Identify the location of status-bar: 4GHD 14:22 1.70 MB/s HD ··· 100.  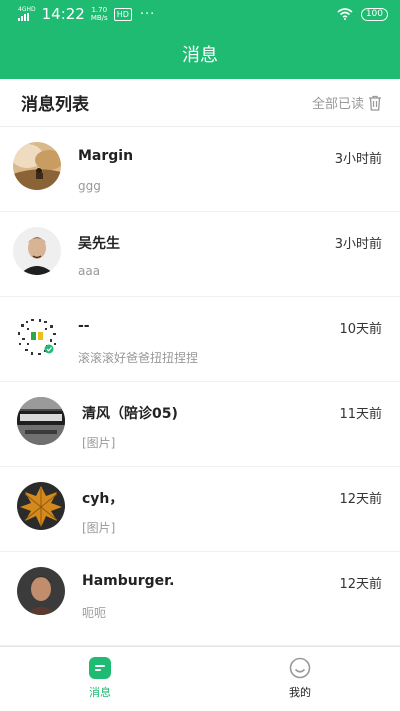
(200, 14).